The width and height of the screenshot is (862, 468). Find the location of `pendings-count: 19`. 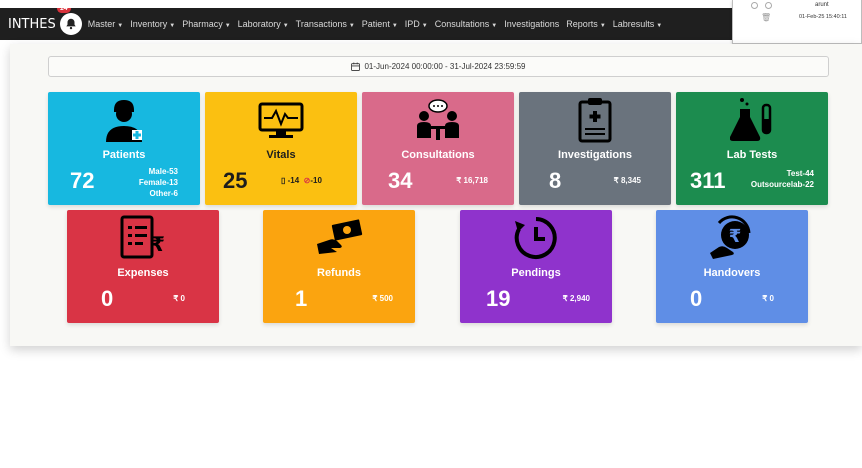

pendings-count: 19 is located at coordinates (498, 298).